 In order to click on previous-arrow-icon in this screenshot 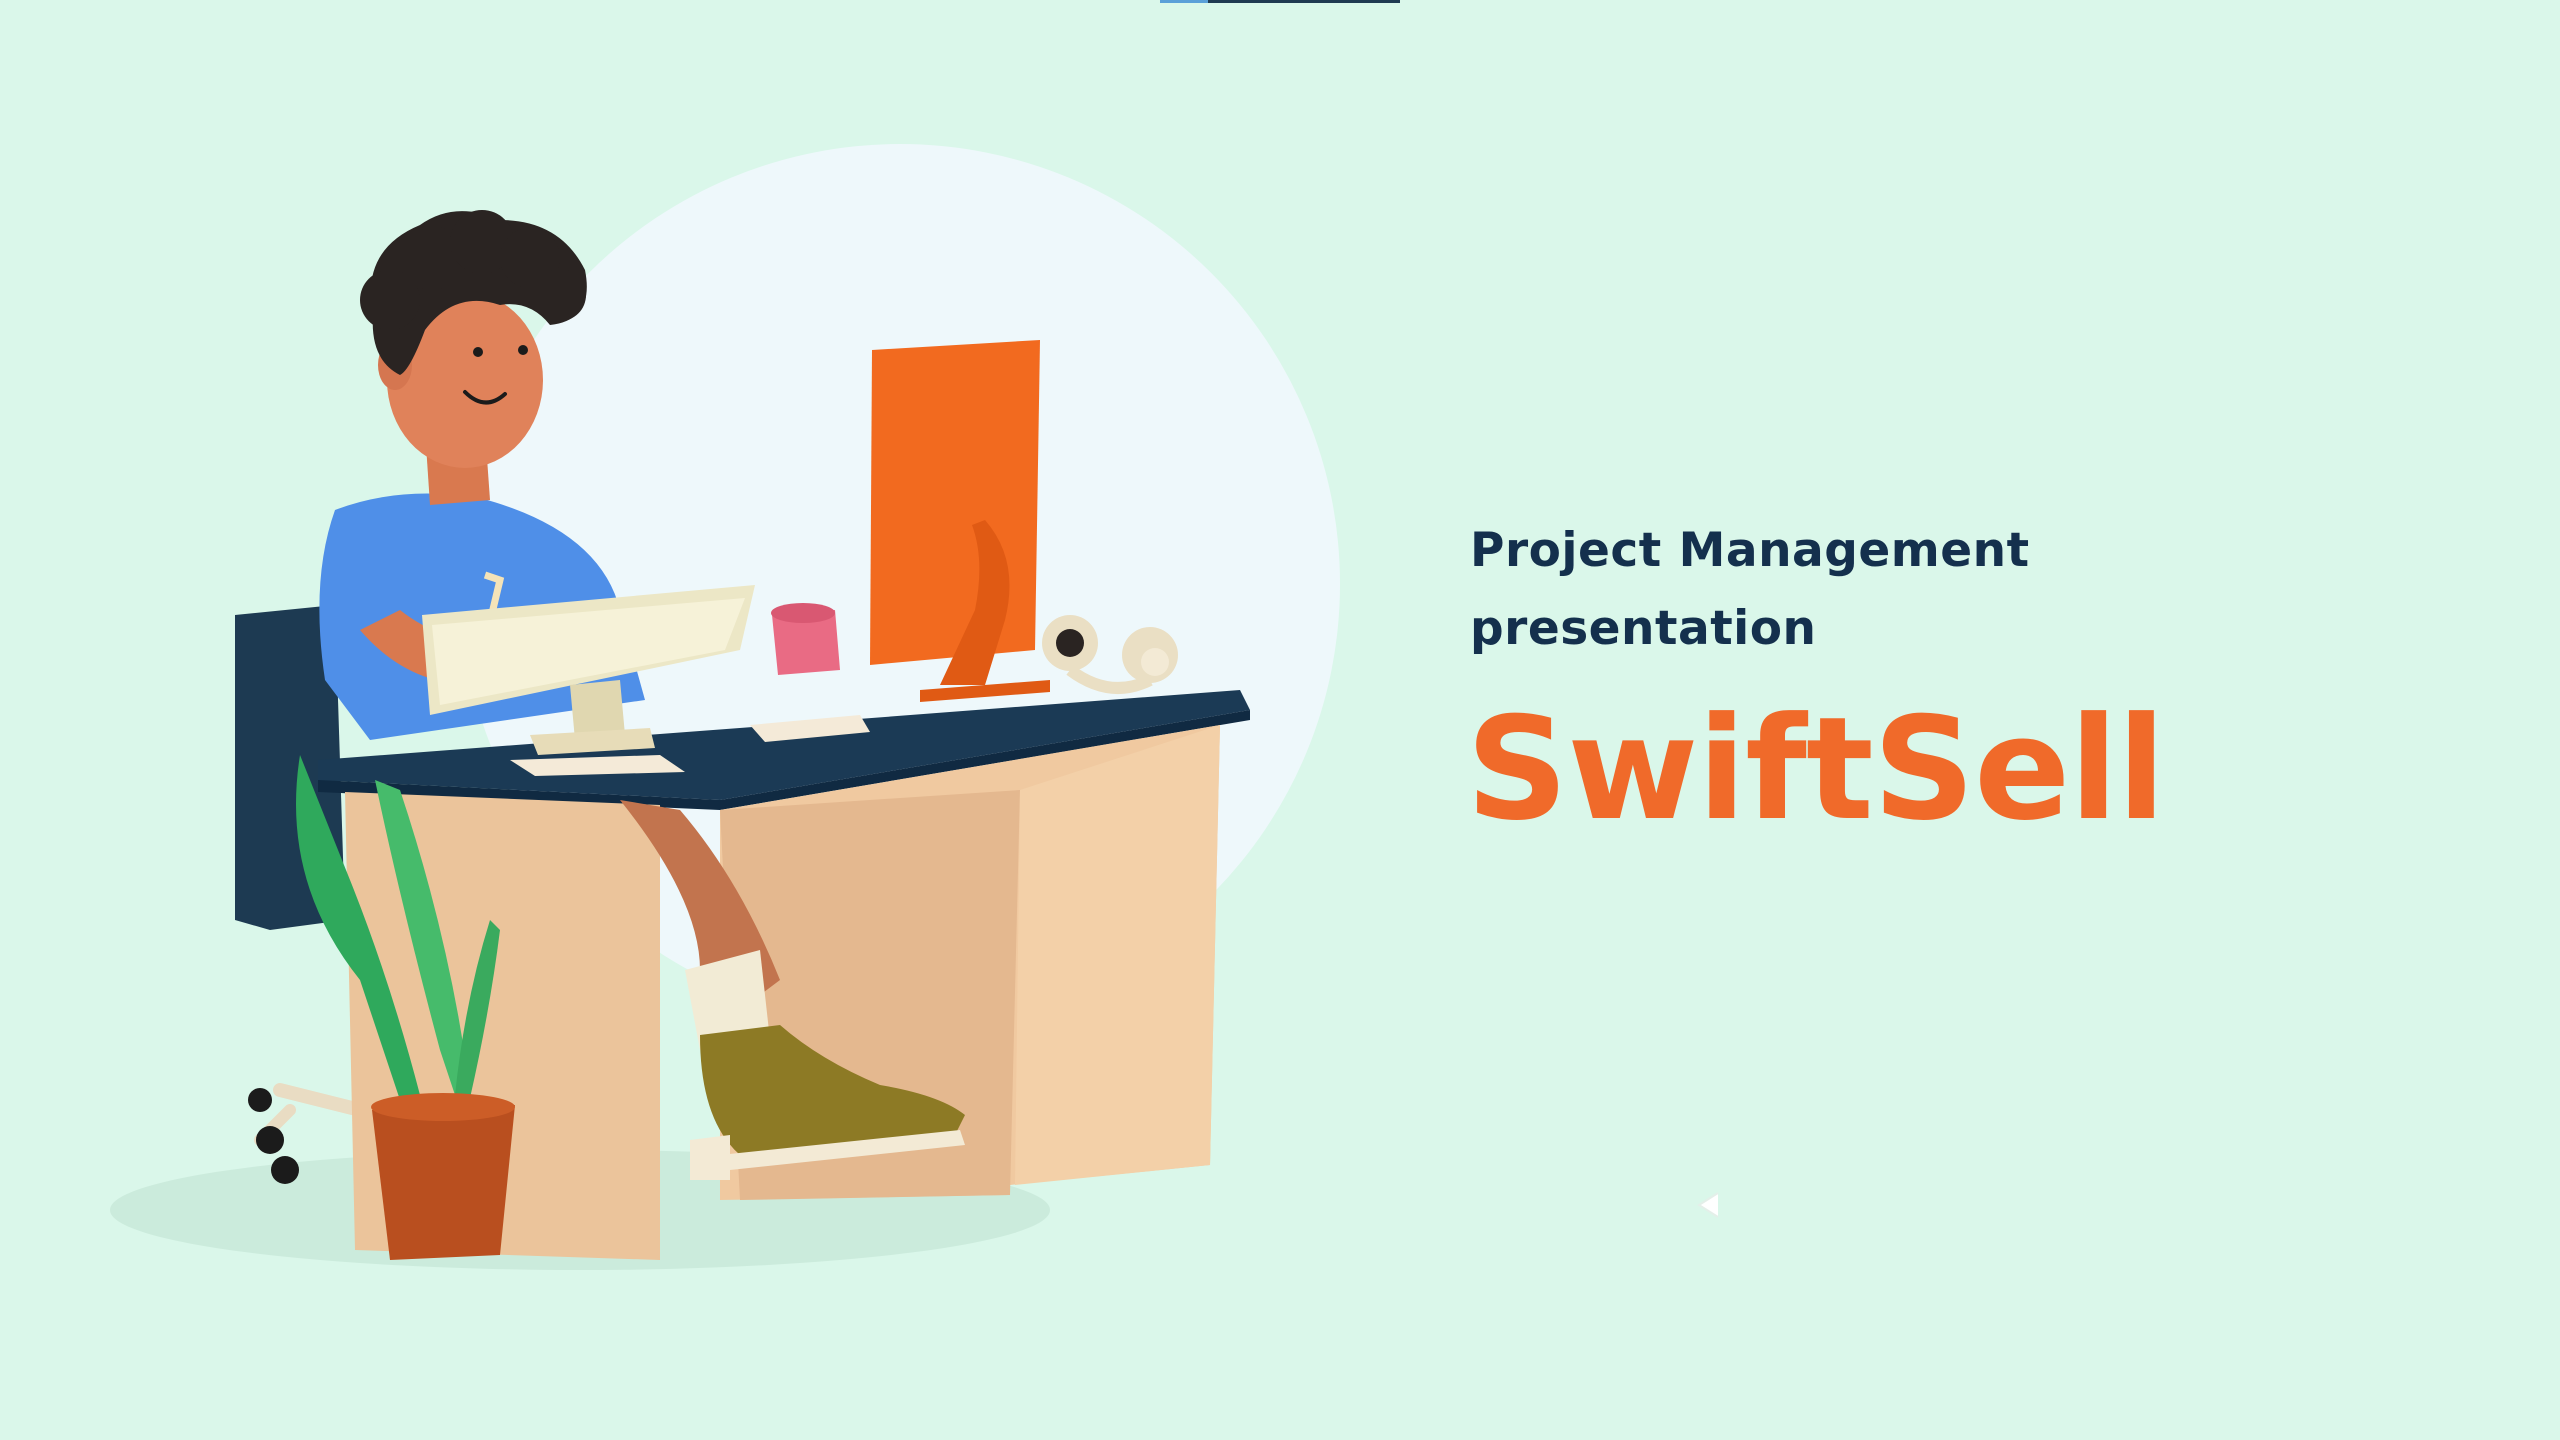, I will do `click(1708, 1205)`.